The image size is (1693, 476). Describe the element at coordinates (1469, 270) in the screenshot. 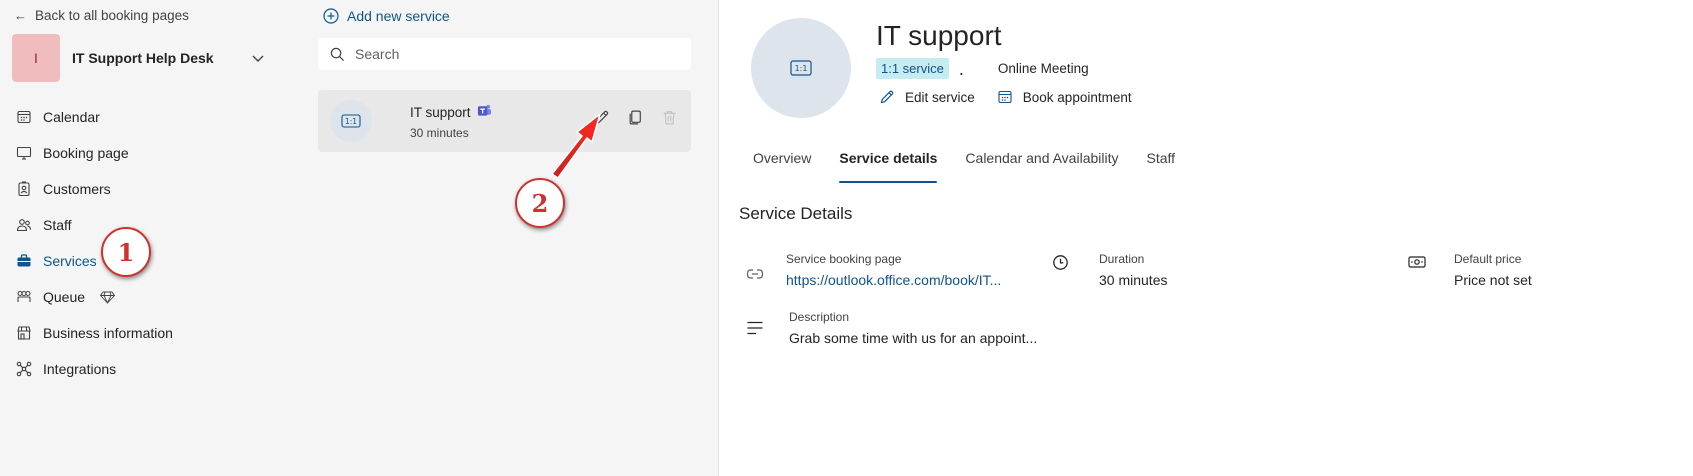

I see `field-default-price: Default price Price not set` at that location.